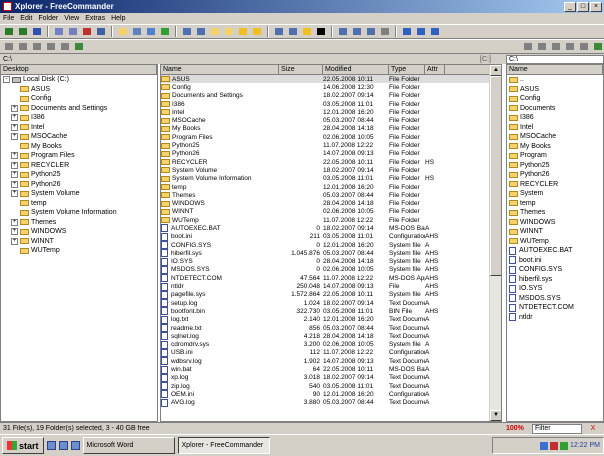  What do you see at coordinates (331, 369) in the screenshot?
I see `table-row: win.bat 6422.05.2008 10:11 MS-DOS BatchA` at bounding box center [331, 369].